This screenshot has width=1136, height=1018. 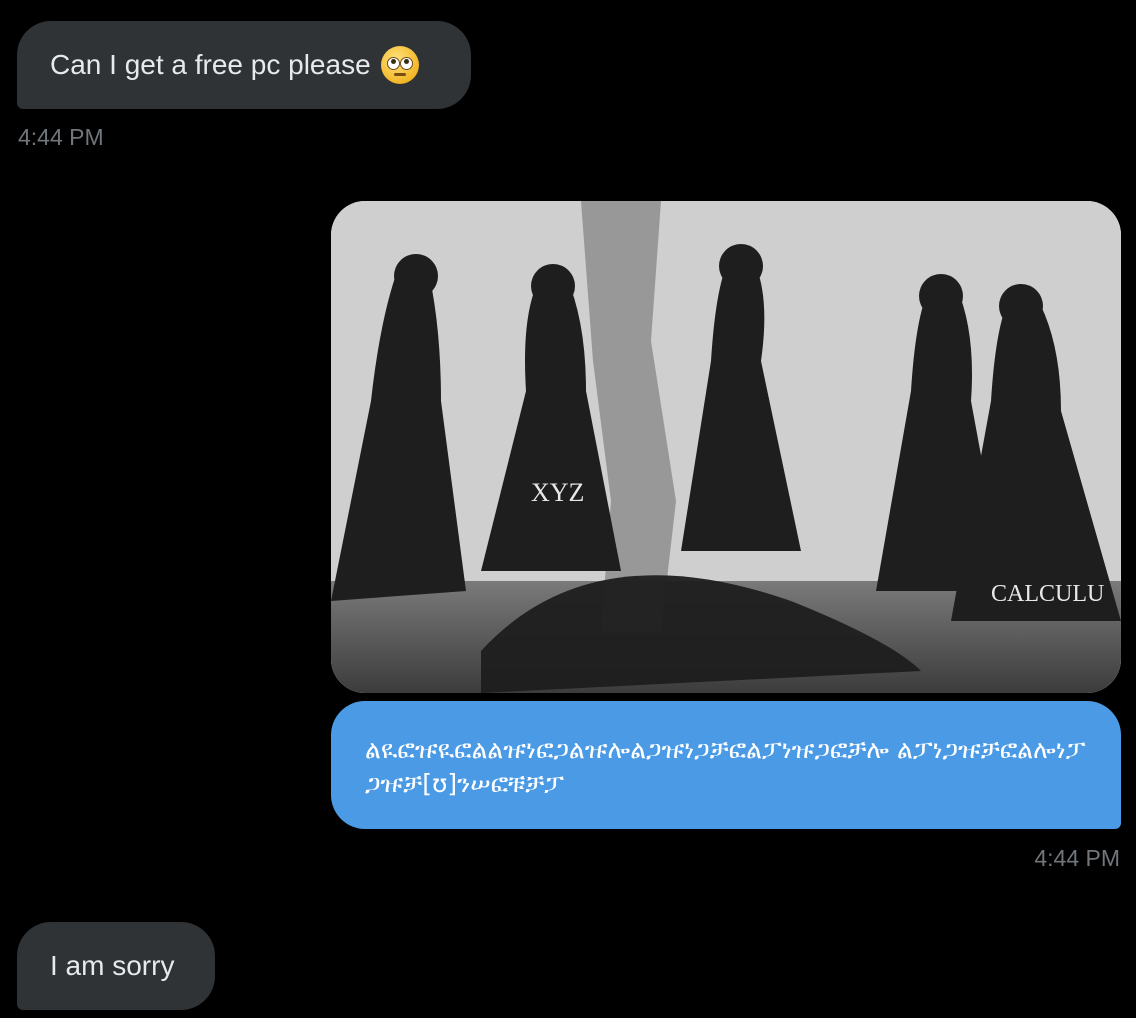 I want to click on message-text: I am sorry, so click(x=112, y=965).